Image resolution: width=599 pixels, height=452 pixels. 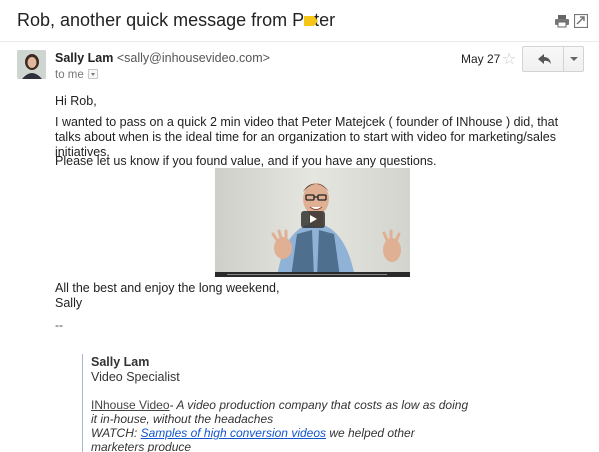 I want to click on print-icon, so click(x=562, y=21).